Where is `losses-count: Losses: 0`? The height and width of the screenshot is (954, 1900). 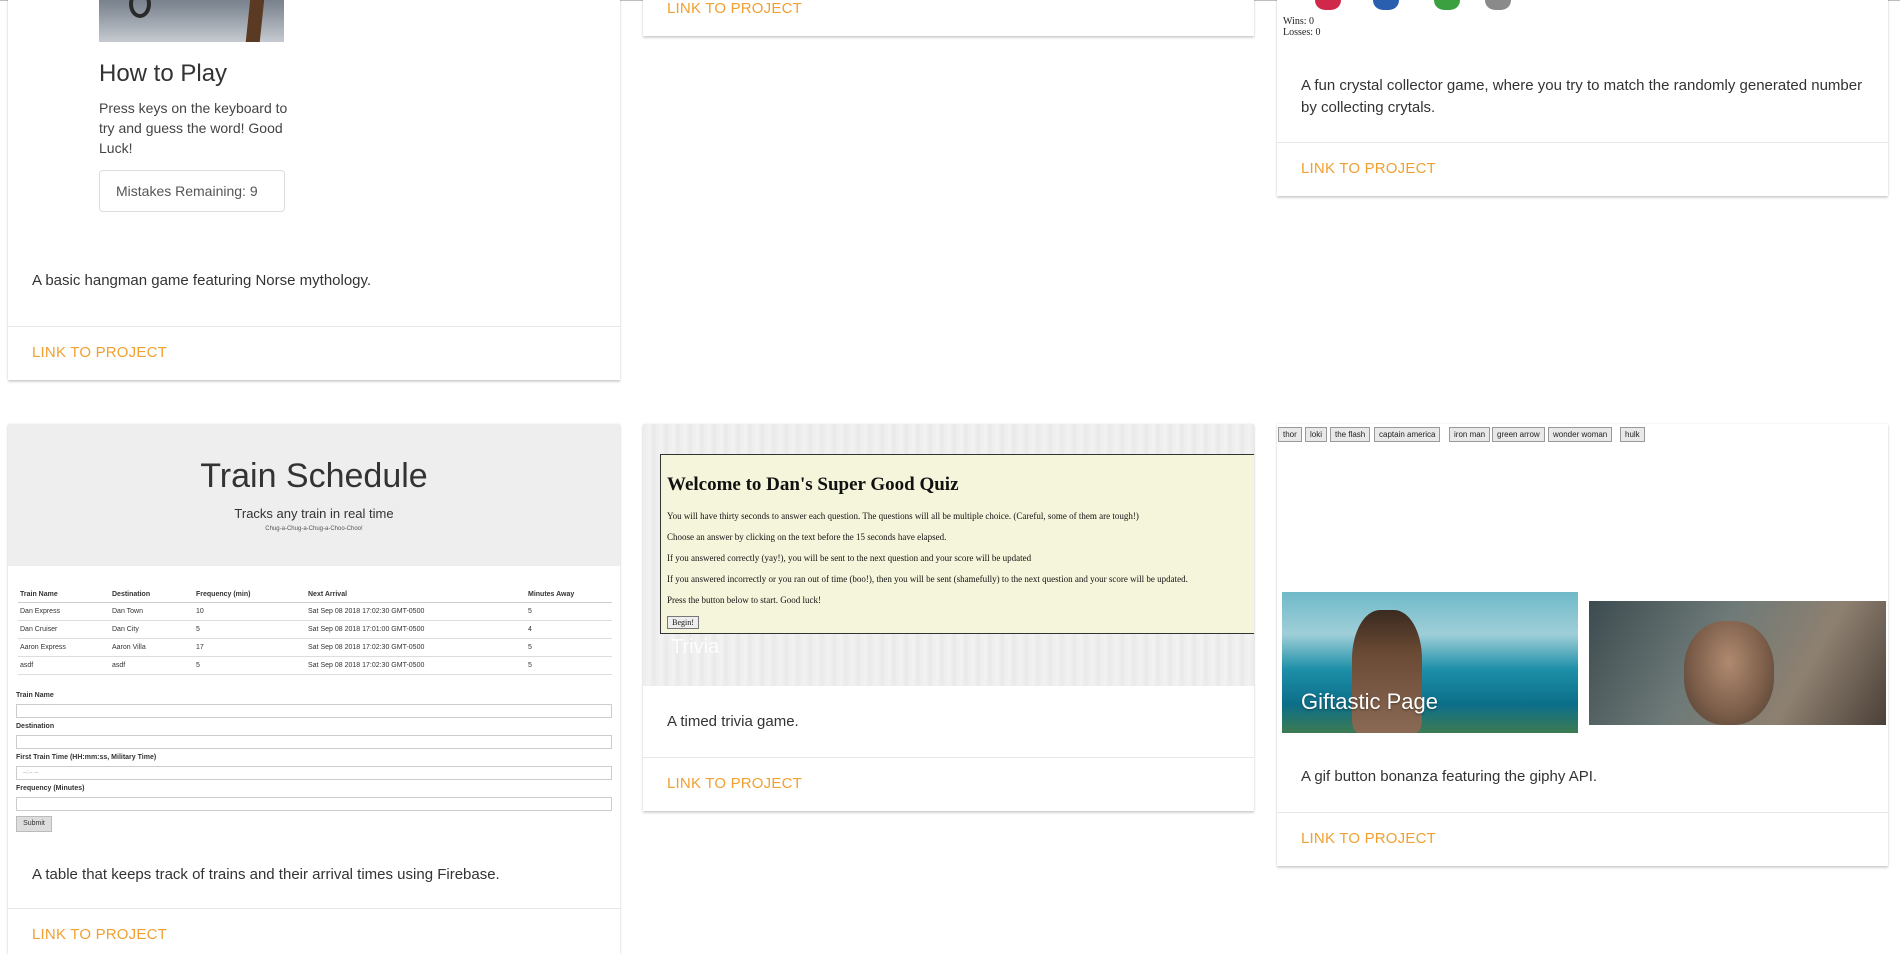
losses-count: Losses: 0 is located at coordinates (1302, 32).